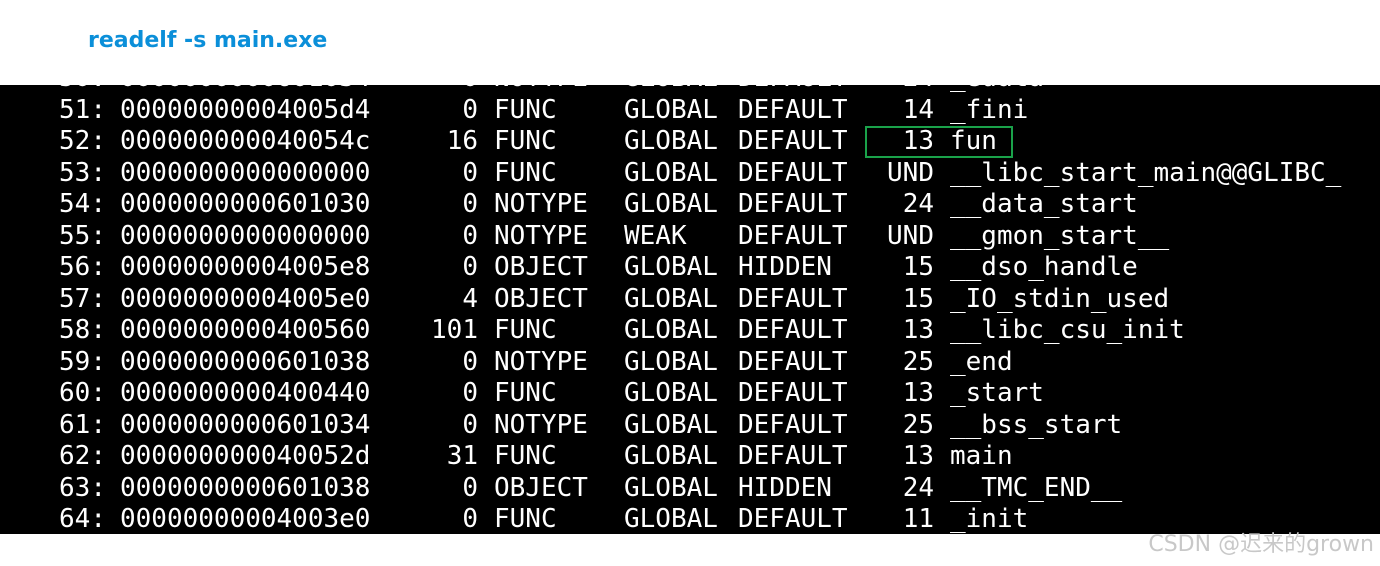  I want to click on symbol-size: 16, so click(462, 141).